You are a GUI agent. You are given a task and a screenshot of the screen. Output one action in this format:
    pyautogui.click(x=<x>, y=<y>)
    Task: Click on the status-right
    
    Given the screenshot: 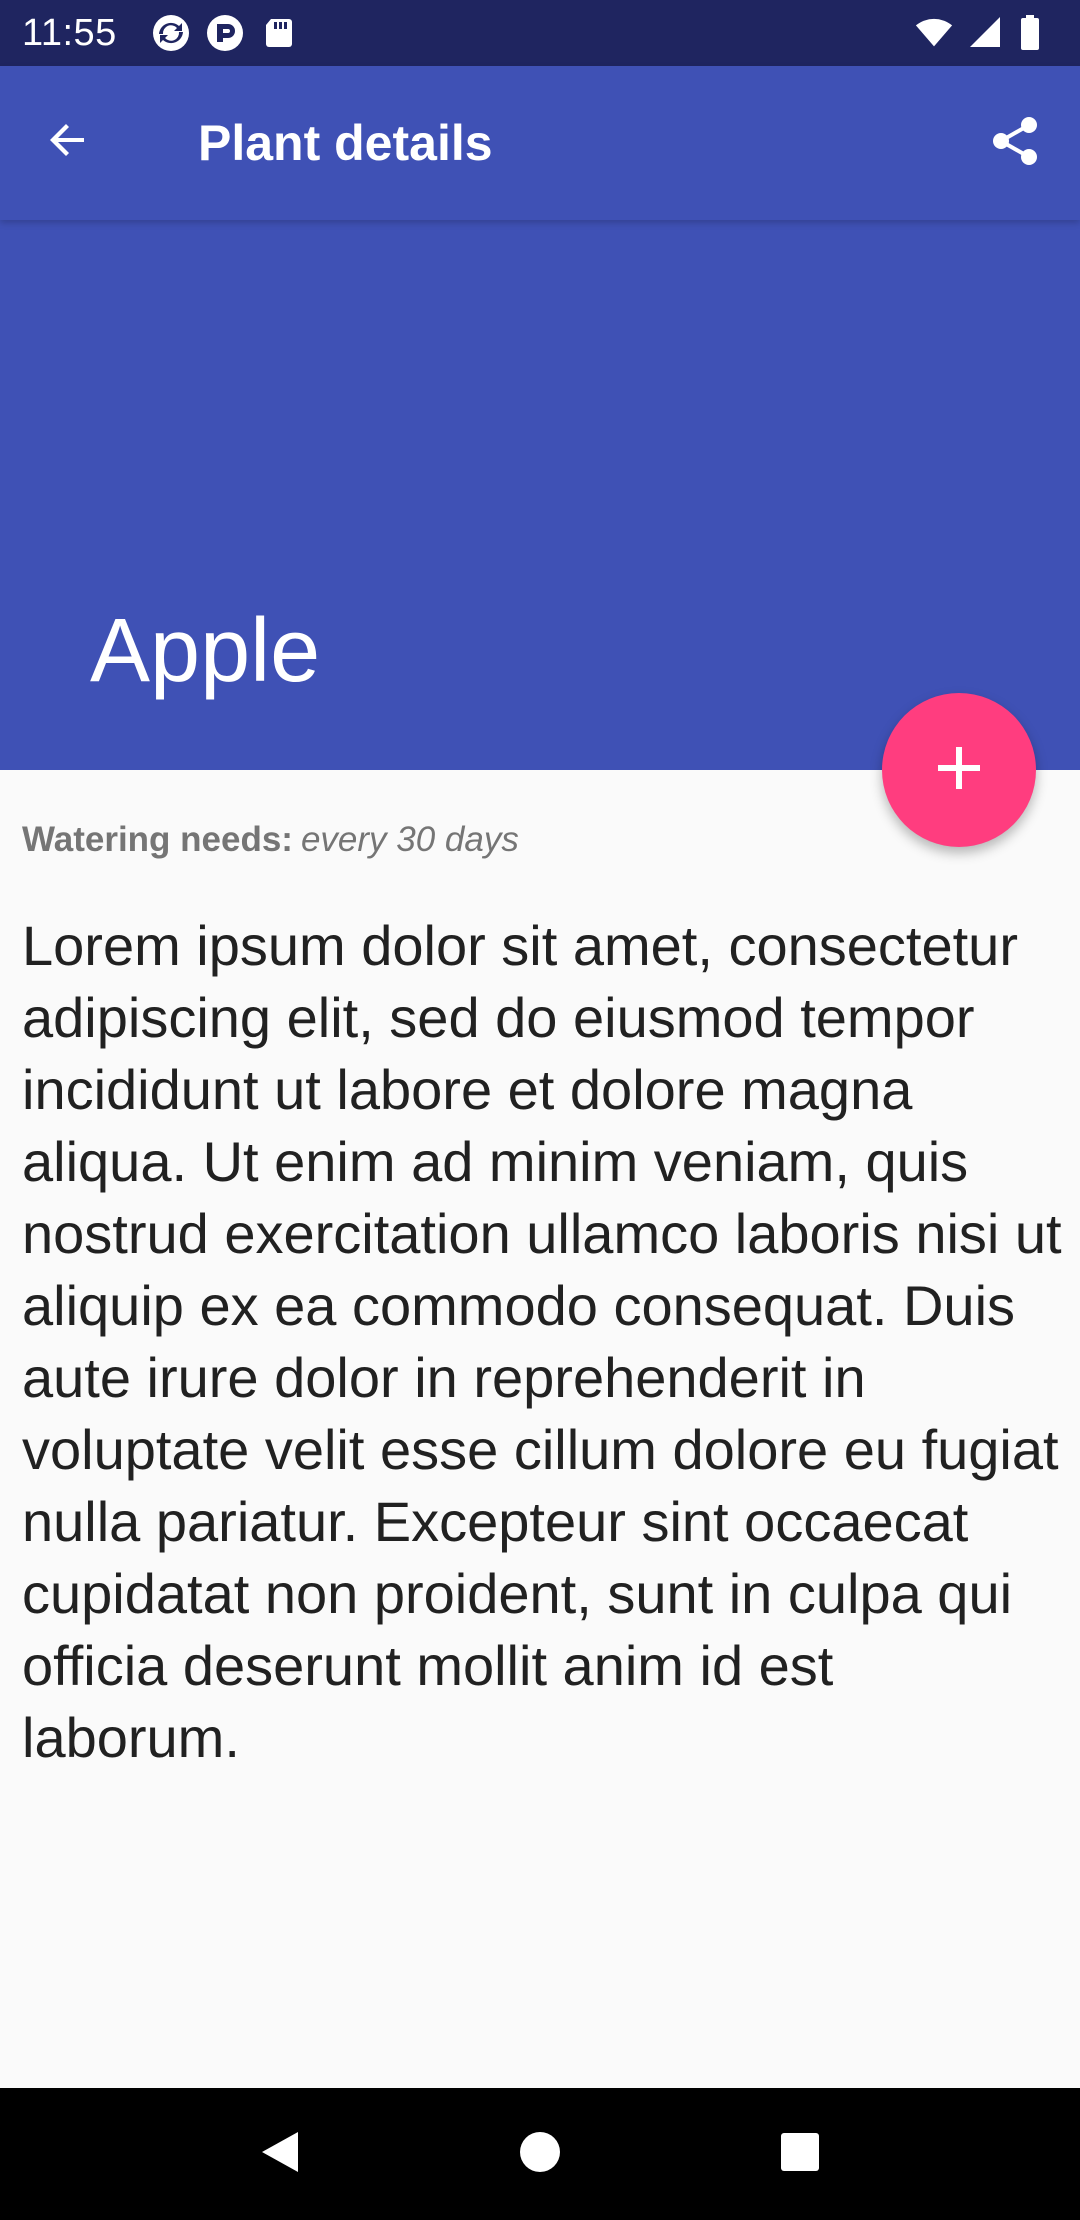 What is the action you would take?
    pyautogui.click(x=986, y=33)
    